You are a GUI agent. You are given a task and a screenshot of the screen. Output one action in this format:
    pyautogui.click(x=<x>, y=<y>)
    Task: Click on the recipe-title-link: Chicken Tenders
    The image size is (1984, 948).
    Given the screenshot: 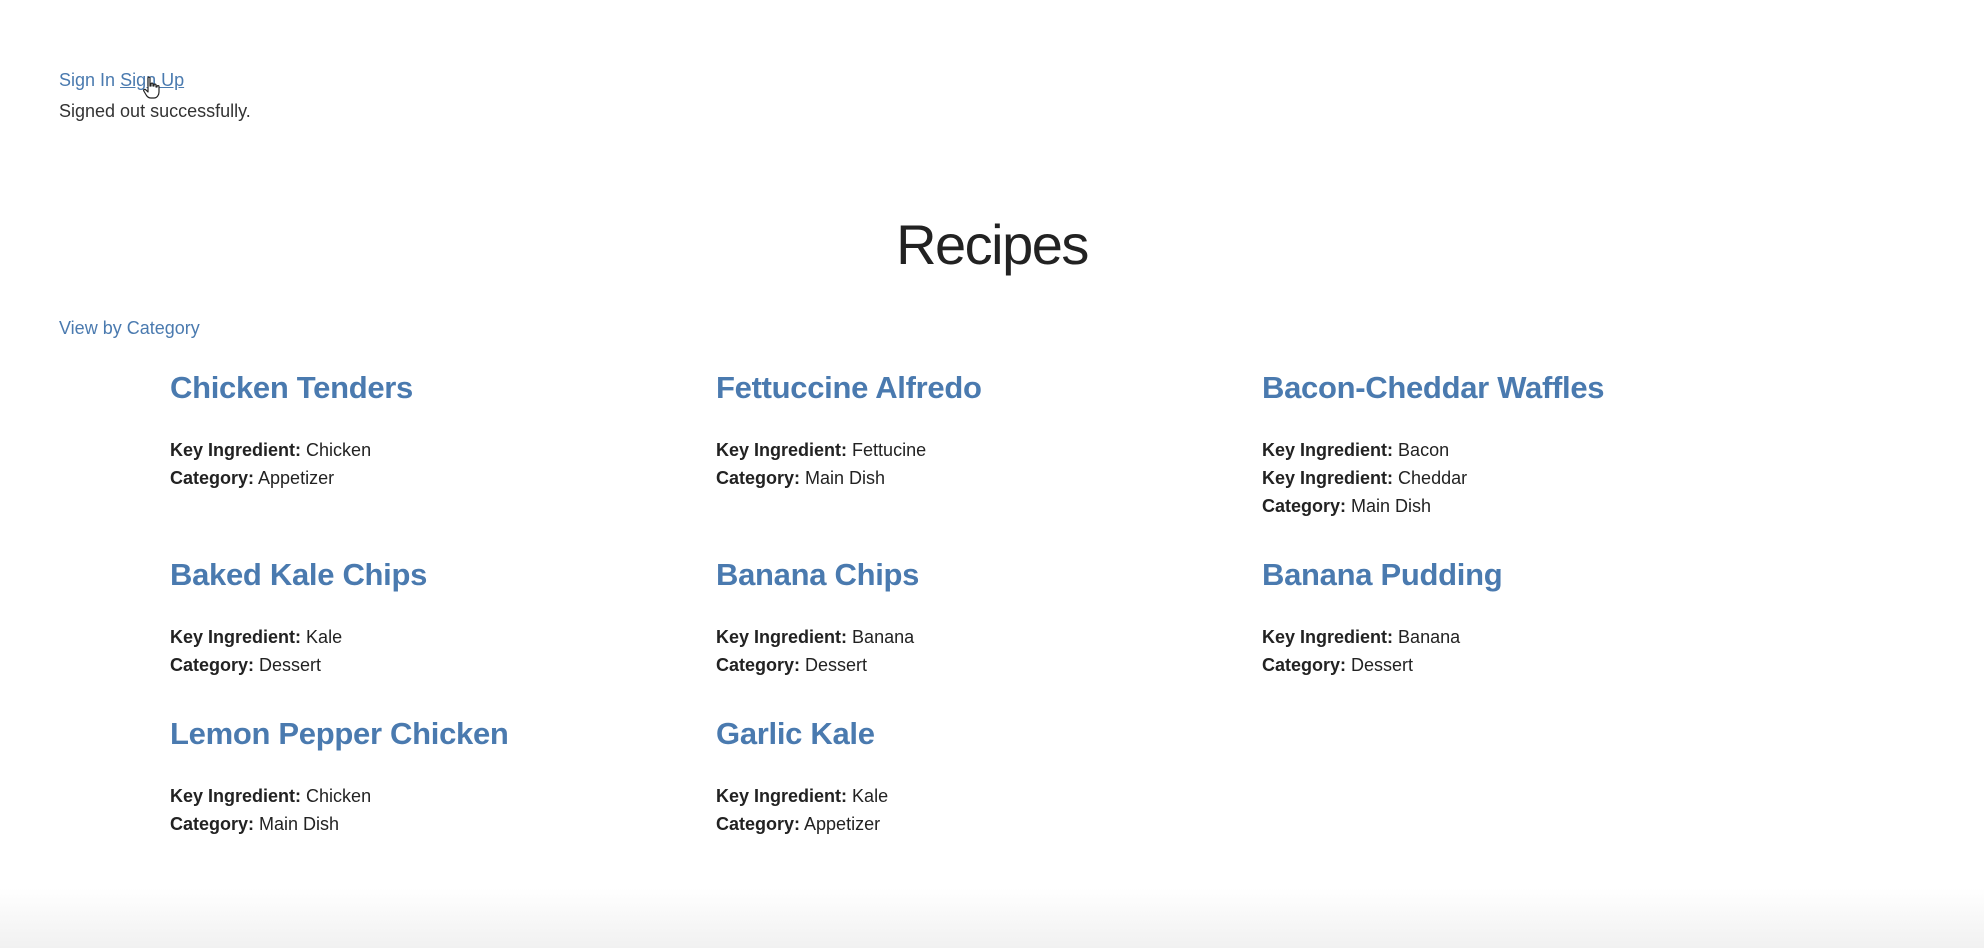 What is the action you would take?
    pyautogui.click(x=430, y=388)
    